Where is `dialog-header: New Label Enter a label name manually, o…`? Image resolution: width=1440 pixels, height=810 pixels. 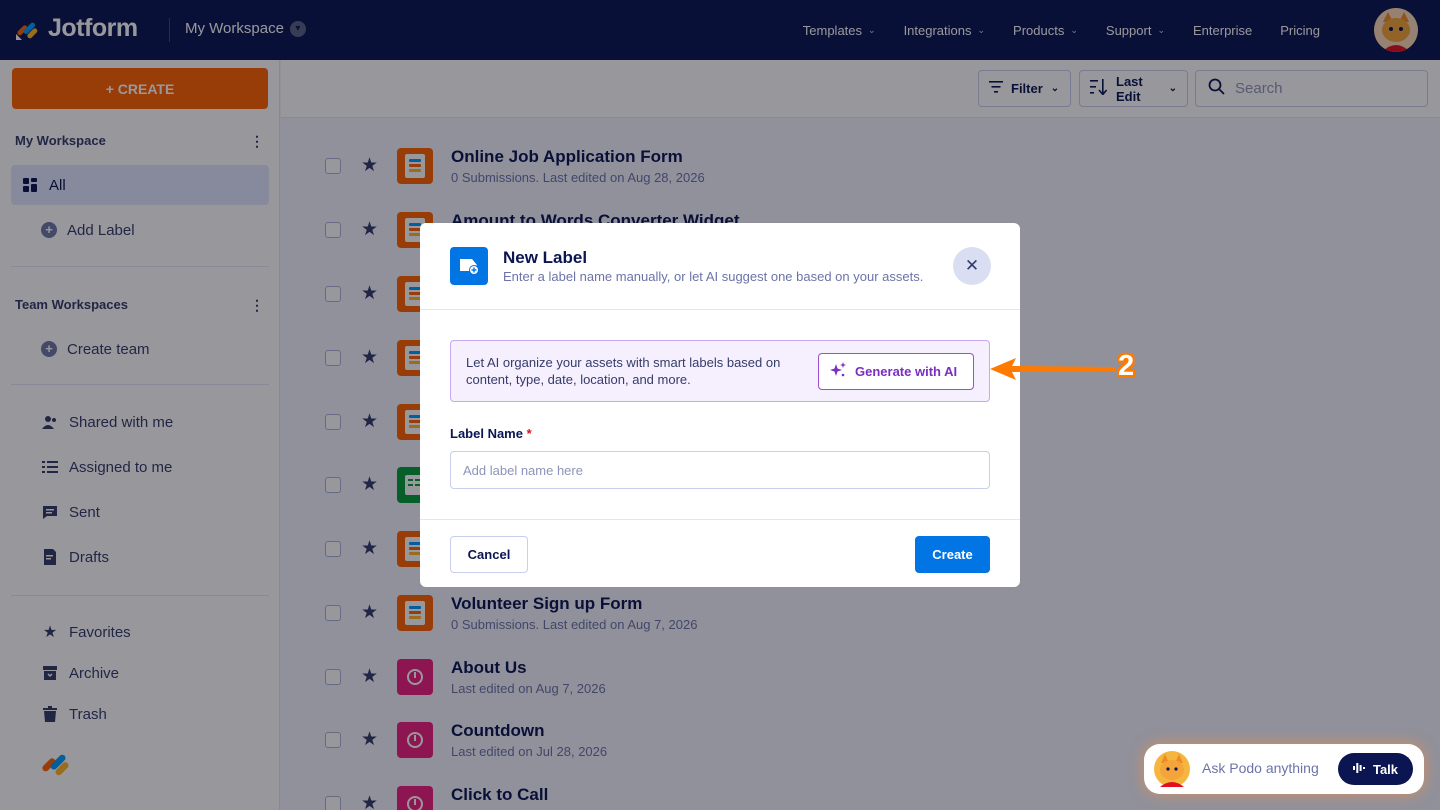 dialog-header: New Label Enter a label name manually, o… is located at coordinates (720, 266).